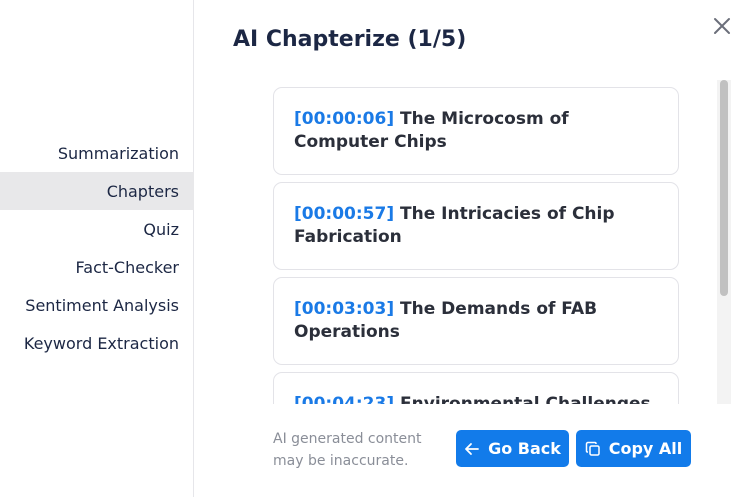 The image size is (753, 497). Describe the element at coordinates (127, 267) in the screenshot. I see `sidebar-item-fact-checker: Fact-Checker` at that location.